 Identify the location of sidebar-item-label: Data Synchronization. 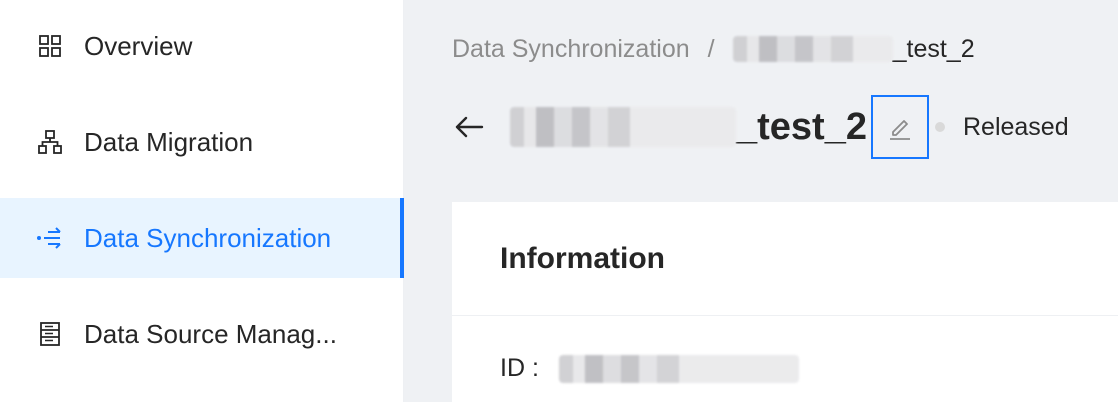
(208, 237).